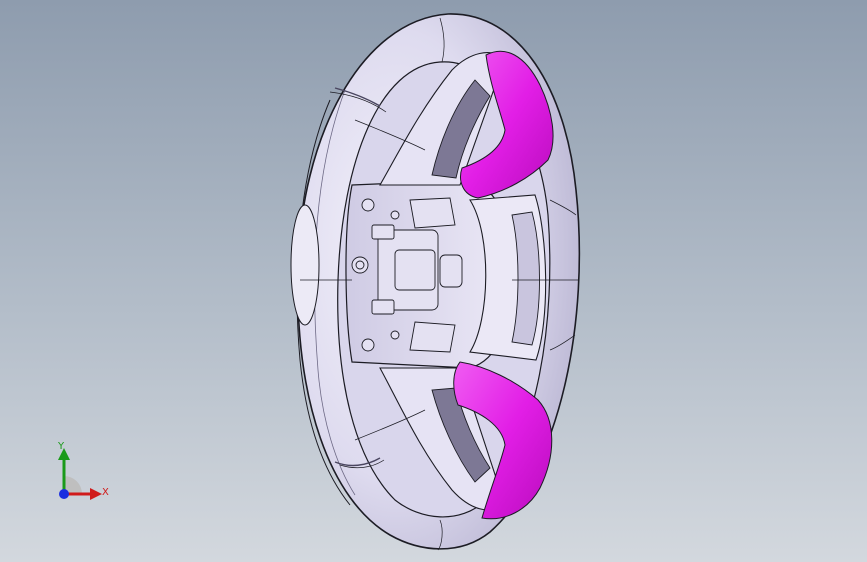 This screenshot has height=562, width=867. I want to click on y-axis-label: Y, so click(61, 446).